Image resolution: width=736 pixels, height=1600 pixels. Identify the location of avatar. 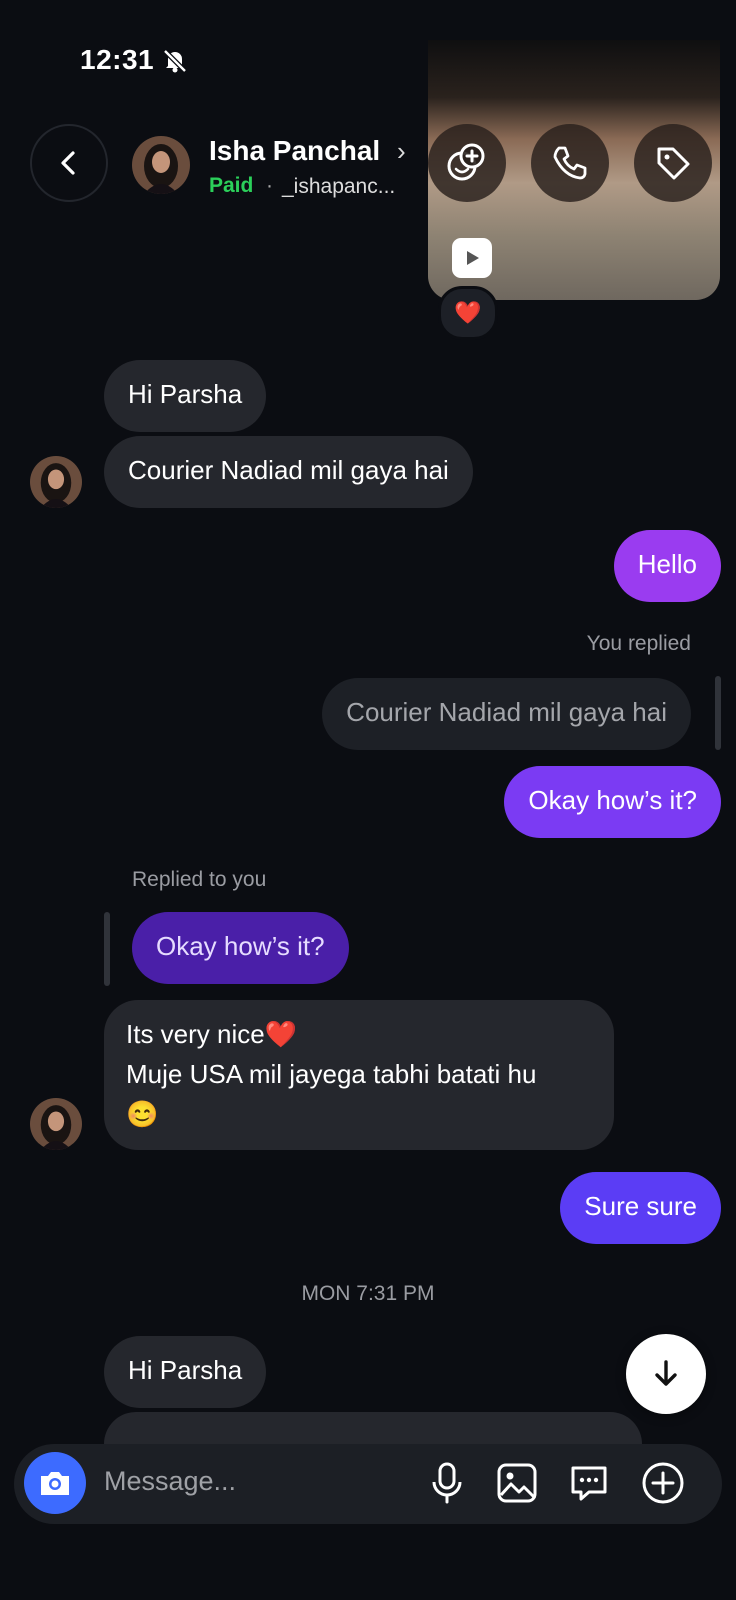
(161, 165).